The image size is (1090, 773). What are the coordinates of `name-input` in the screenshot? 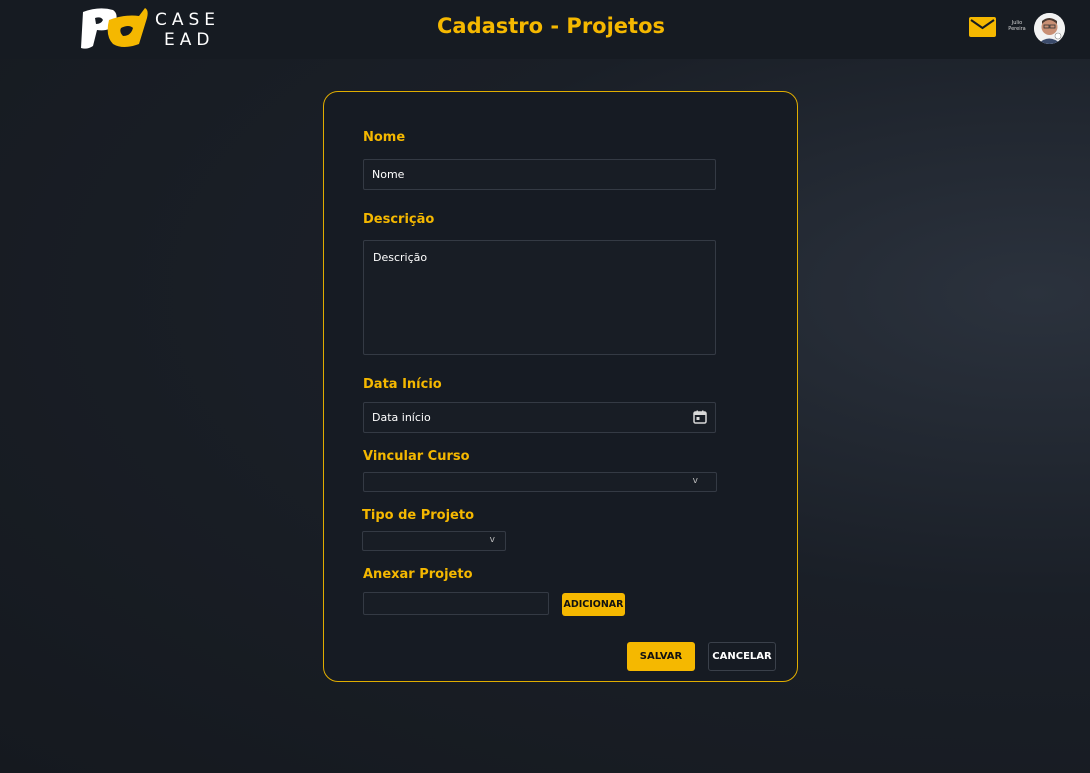 It's located at (539, 174).